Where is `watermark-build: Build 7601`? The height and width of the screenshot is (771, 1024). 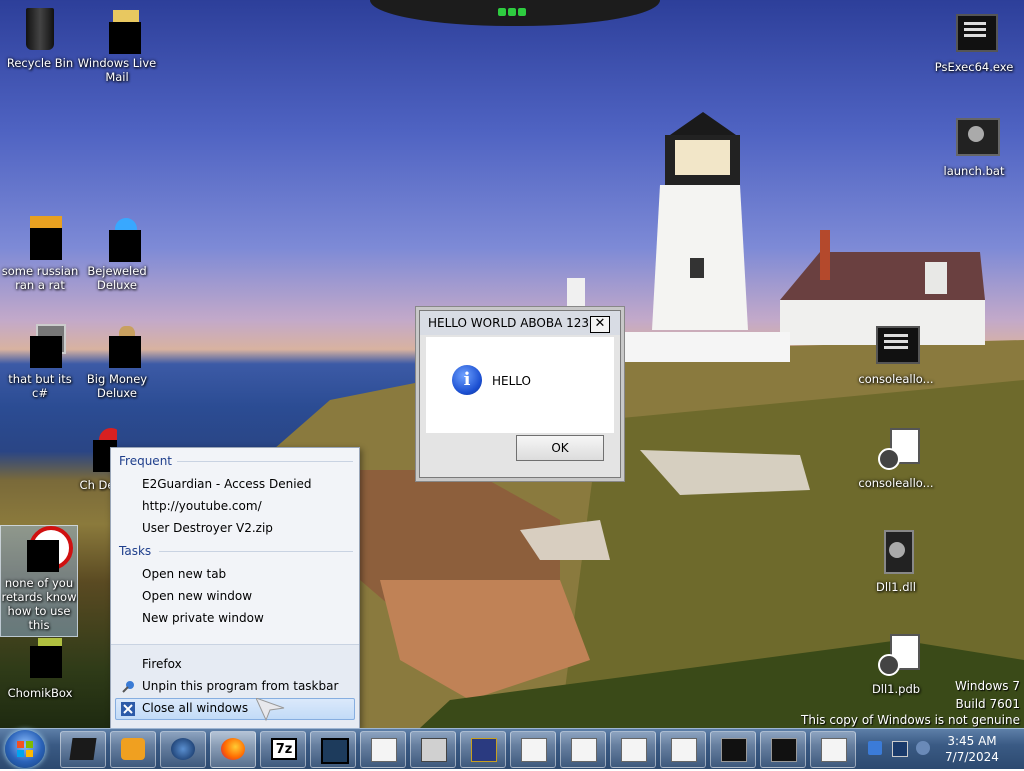
watermark-build: Build 7601 is located at coordinates (987, 704).